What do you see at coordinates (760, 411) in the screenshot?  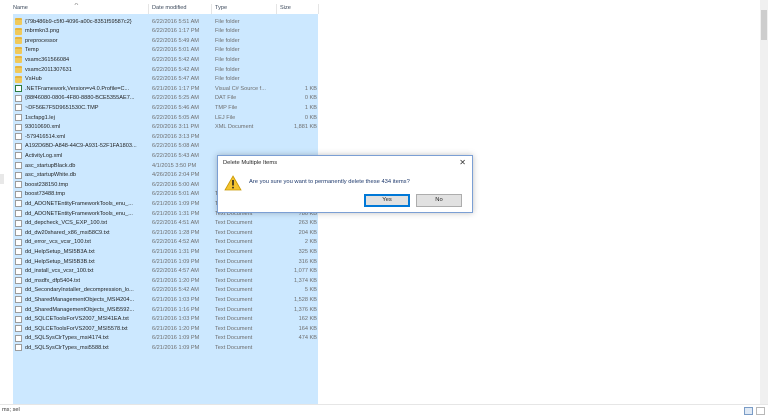 I see `large-icons-view-icon` at bounding box center [760, 411].